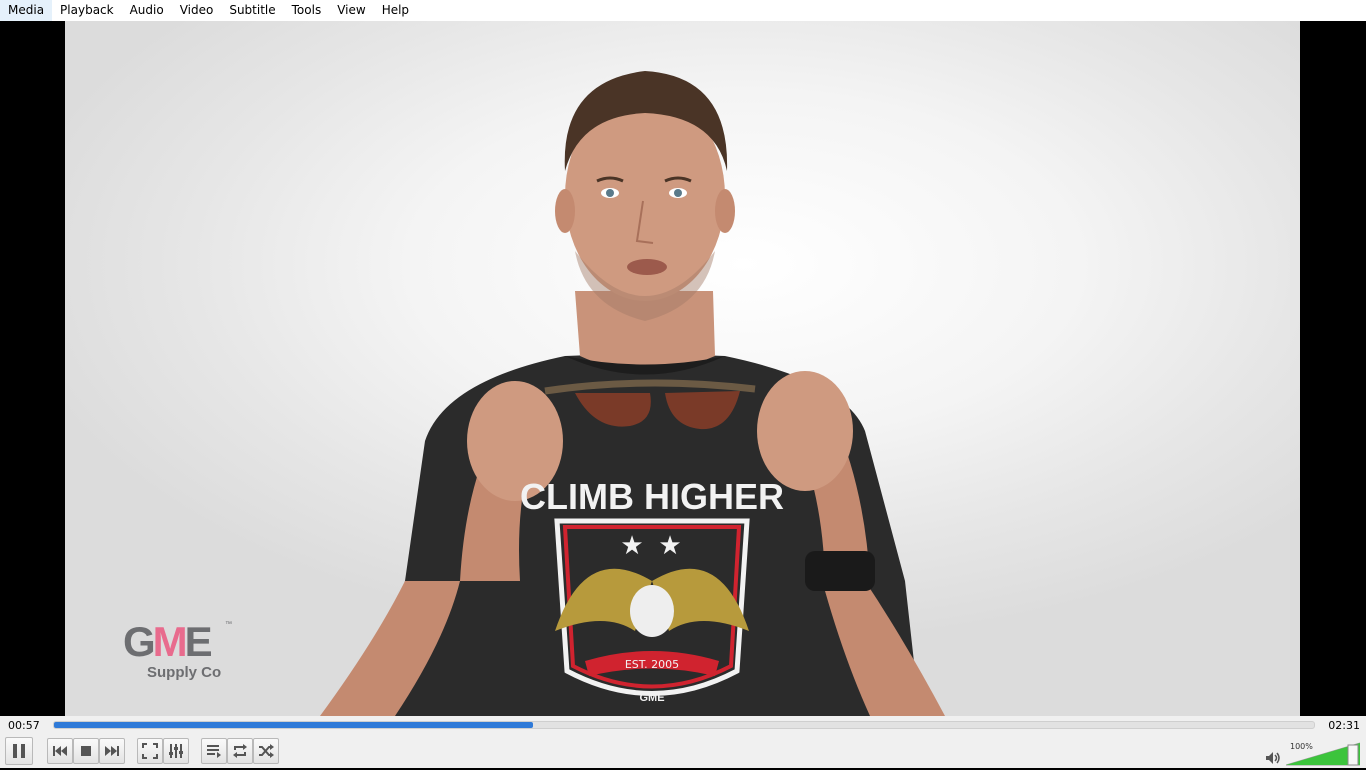 Image resolution: width=1366 pixels, height=770 pixels. Describe the element at coordinates (168, 641) in the screenshot. I see `gme-logo: GME` at that location.